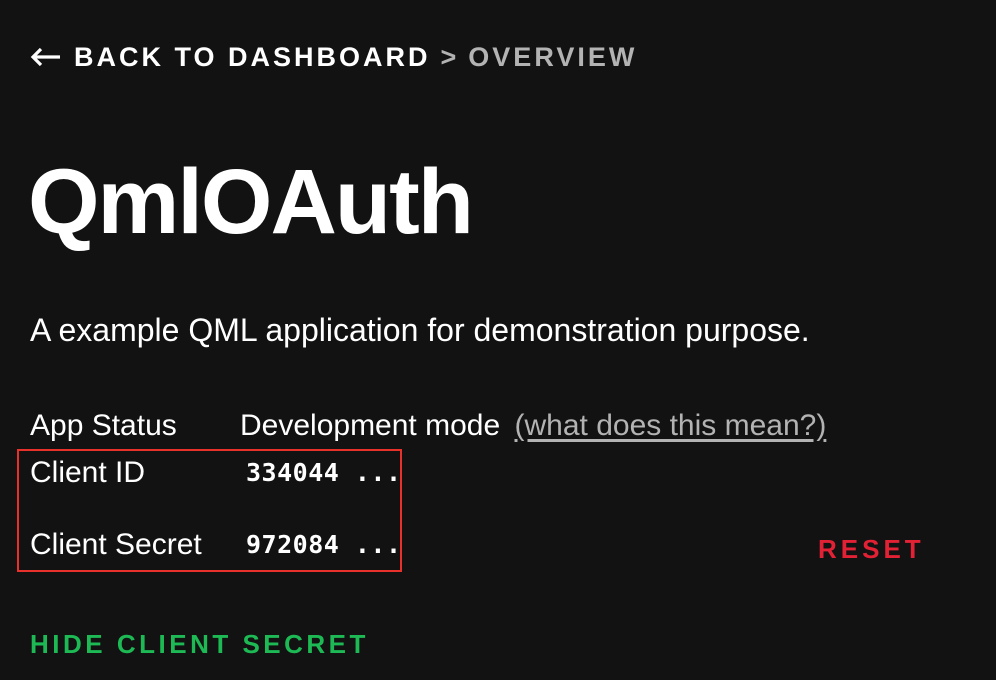 Image resolution: width=996 pixels, height=680 pixels. I want to click on back-to-dashboard-label: Back to Dashboard, so click(252, 56).